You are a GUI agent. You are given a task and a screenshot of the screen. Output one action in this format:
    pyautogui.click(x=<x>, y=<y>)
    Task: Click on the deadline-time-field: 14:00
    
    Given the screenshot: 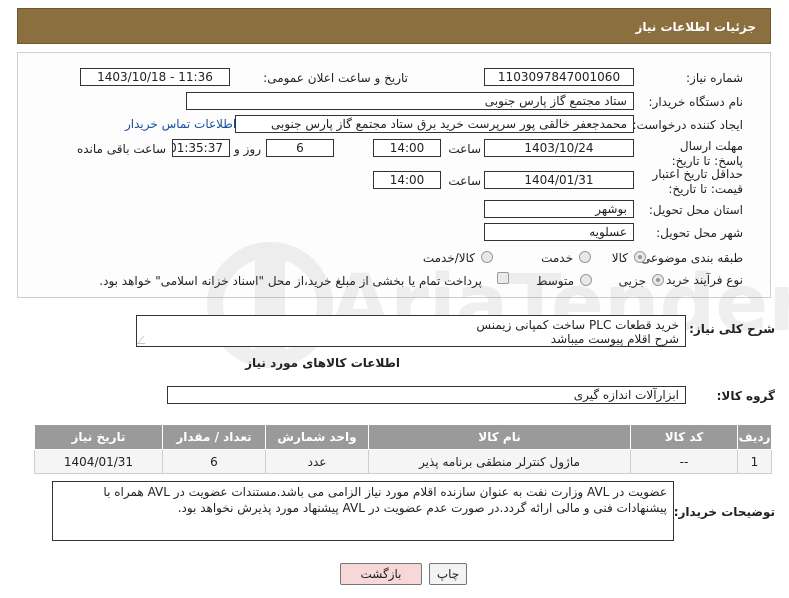 What is the action you would take?
    pyautogui.click(x=407, y=148)
    